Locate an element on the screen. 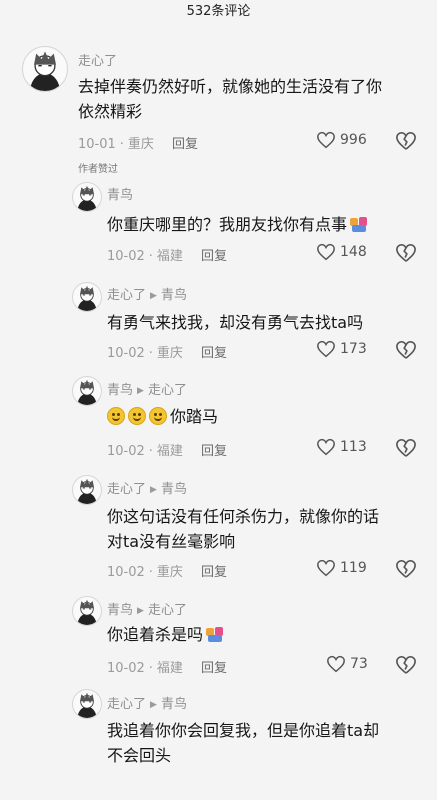 This screenshot has height=800, width=437. like-count: 173 is located at coordinates (353, 349).